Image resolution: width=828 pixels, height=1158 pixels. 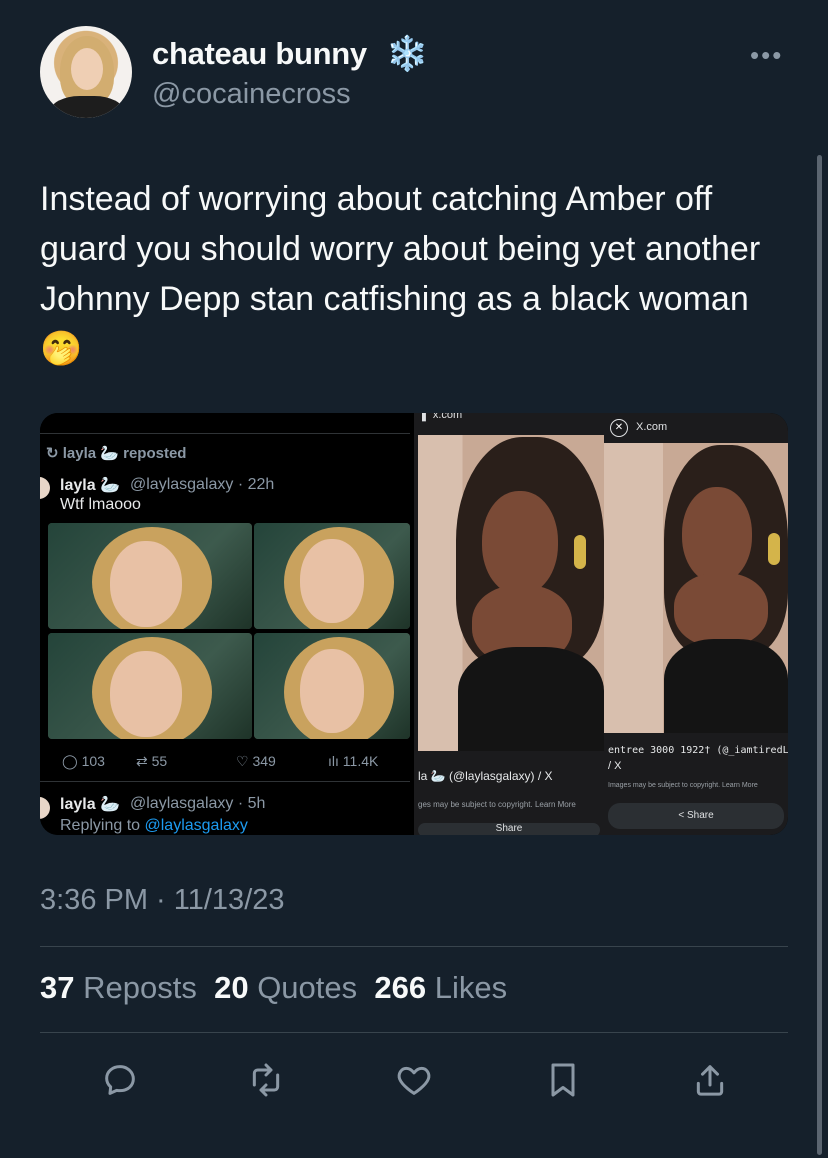 What do you see at coordinates (485, 776) in the screenshot?
I see `result-caption: la 🦢 (@laylasgalaxy) / X` at bounding box center [485, 776].